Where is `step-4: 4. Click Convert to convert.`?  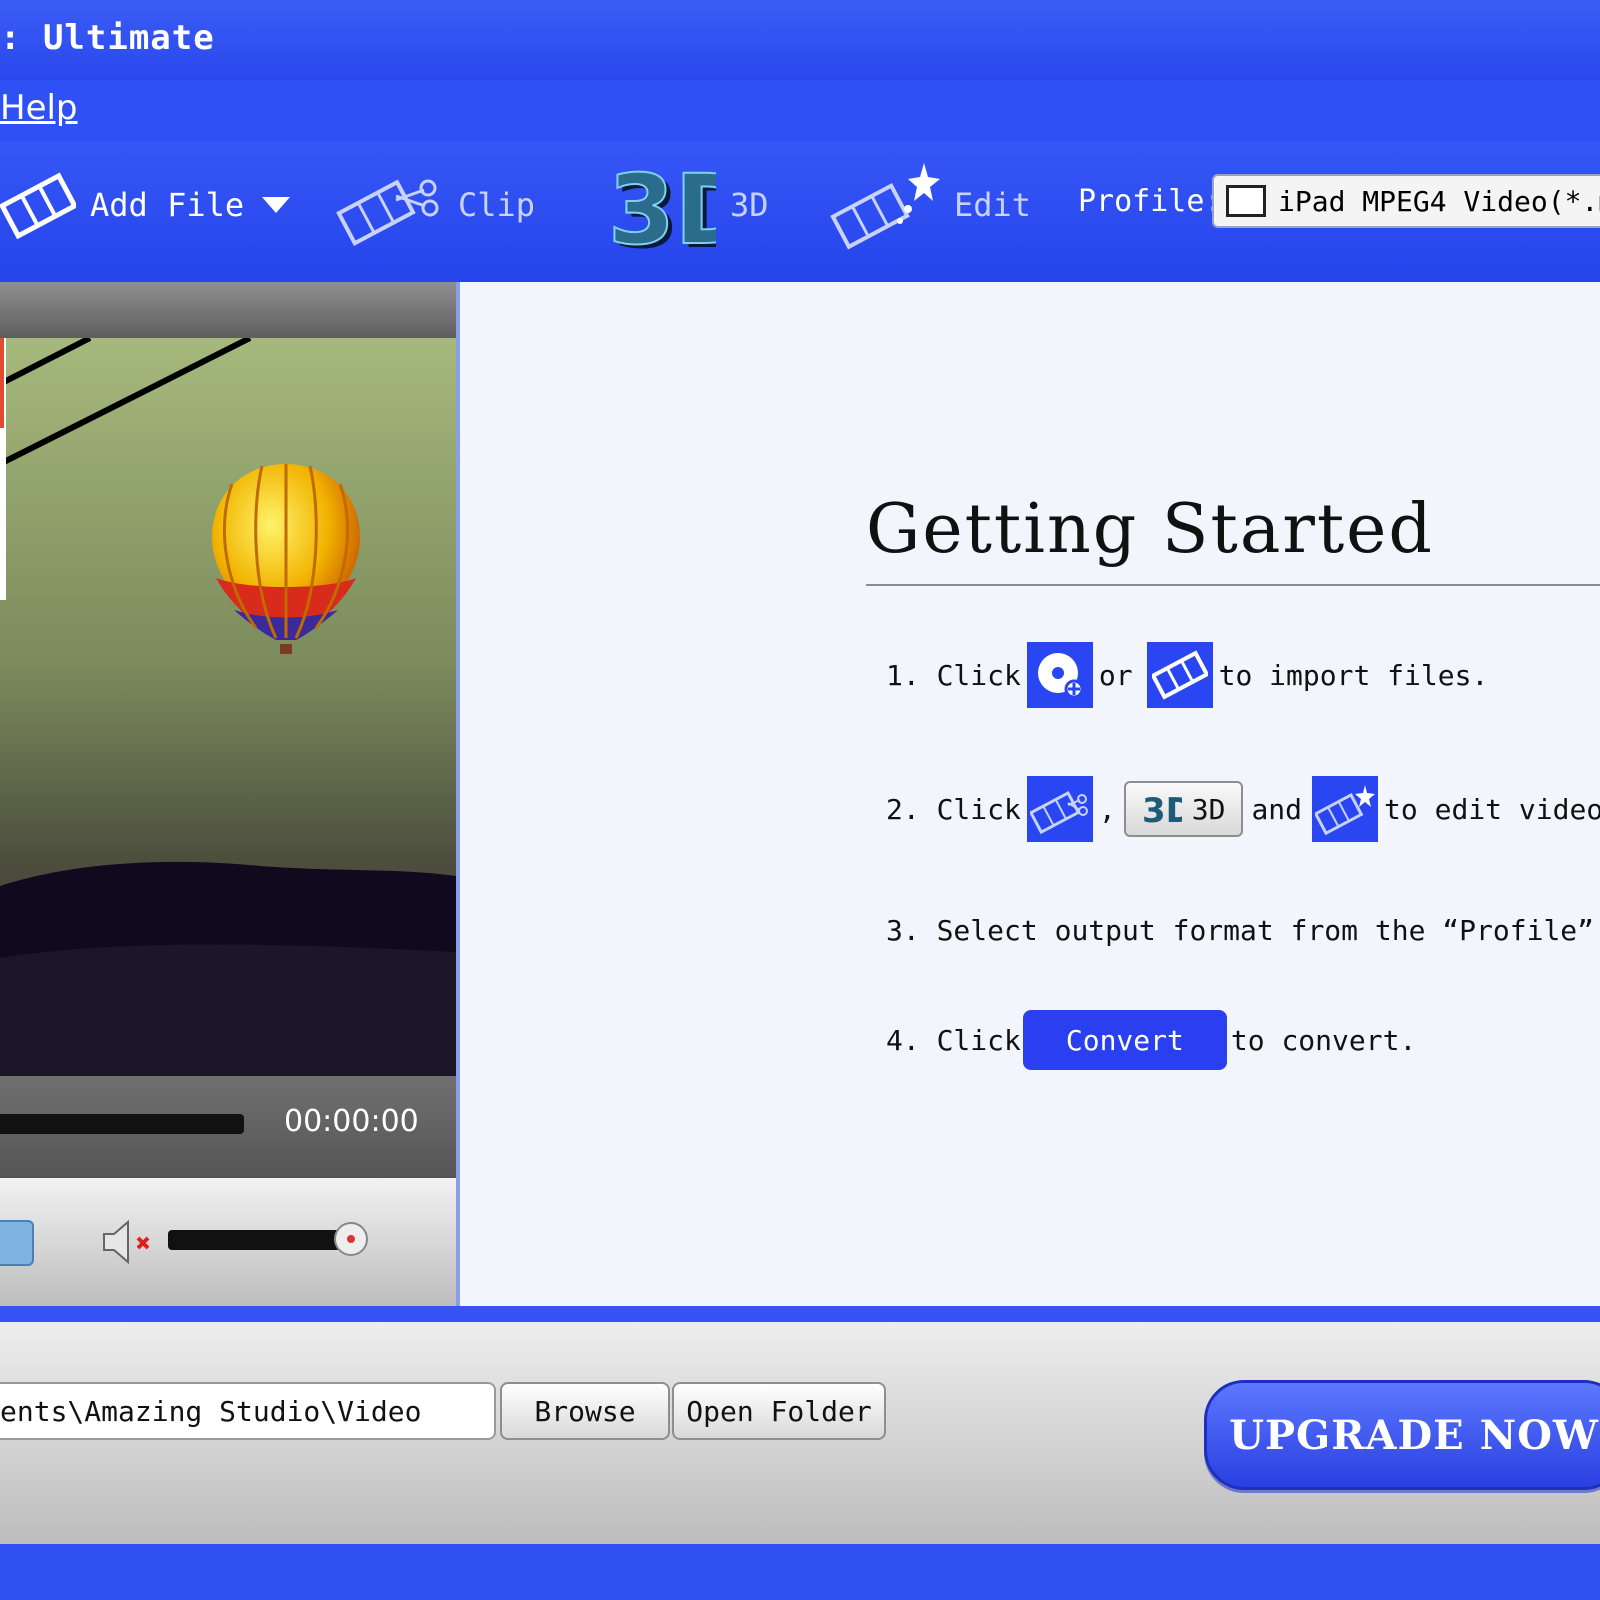
step-4: 4. Click Convert to convert. is located at coordinates (1151, 1040).